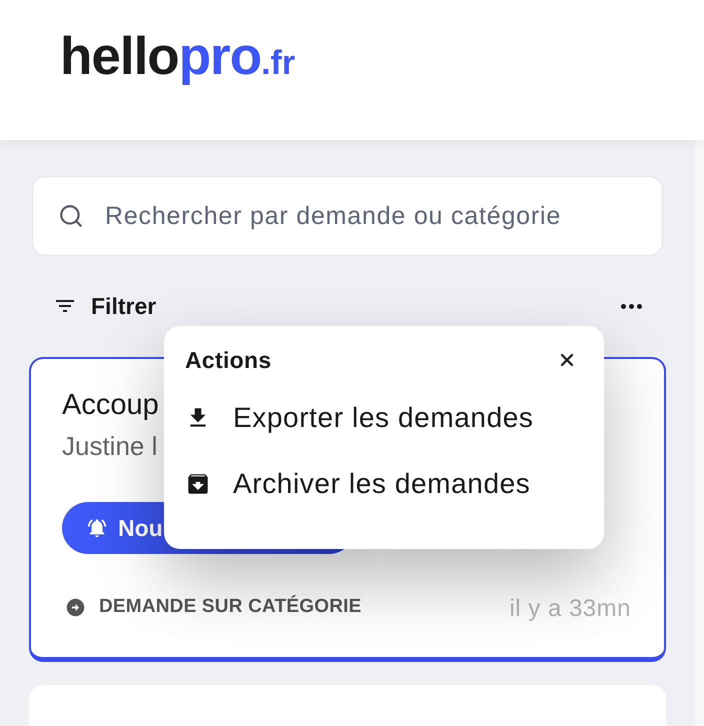 This screenshot has height=726, width=704. What do you see at coordinates (230, 606) in the screenshot?
I see `request-source: DEMANDE SUR CATÉGORIE` at bounding box center [230, 606].